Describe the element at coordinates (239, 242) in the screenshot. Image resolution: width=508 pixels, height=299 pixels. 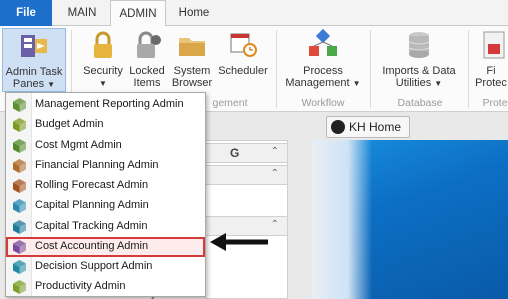
I see `annotation-arrow-icon` at that location.